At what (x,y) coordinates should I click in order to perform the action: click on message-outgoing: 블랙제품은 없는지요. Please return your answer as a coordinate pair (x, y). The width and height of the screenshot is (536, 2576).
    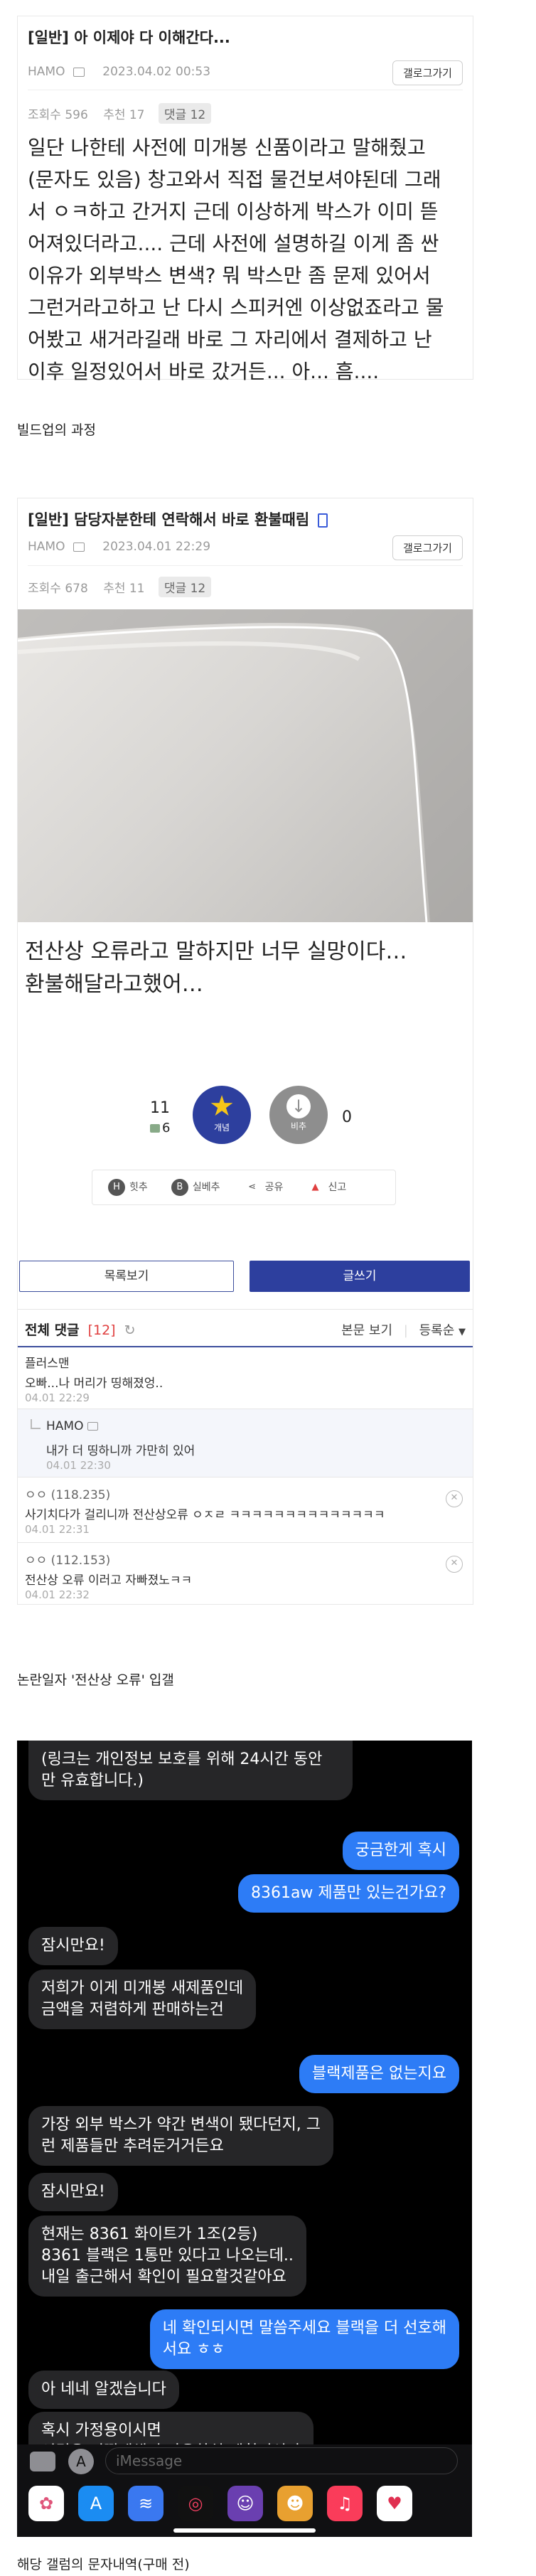
    Looking at the image, I should click on (379, 2074).